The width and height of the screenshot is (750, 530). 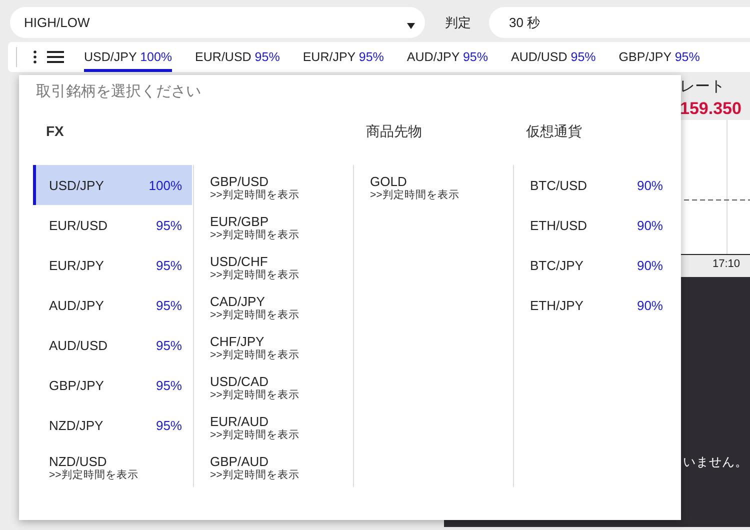 I want to click on symbol-option: NZD/JPY 95%, so click(x=112, y=425).